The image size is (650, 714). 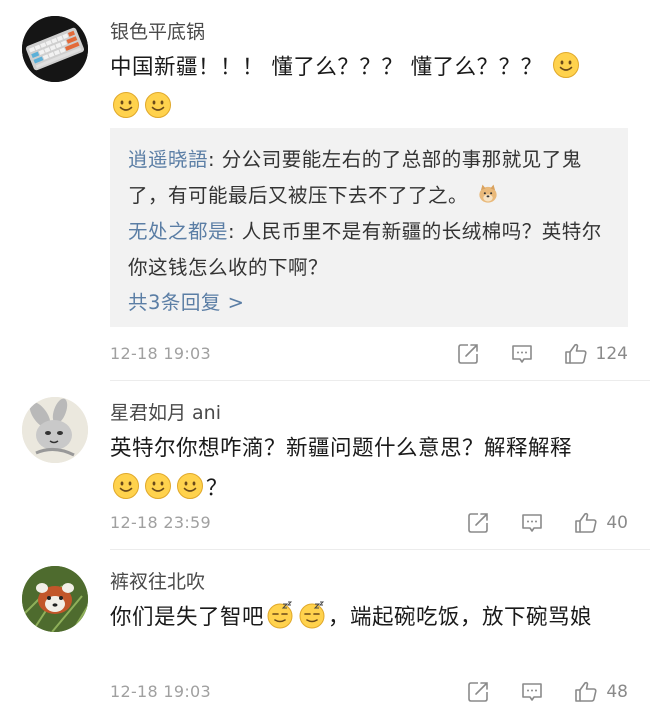 What do you see at coordinates (187, 617) in the screenshot?
I see `comment-text-content: 你们是失了智吧` at bounding box center [187, 617].